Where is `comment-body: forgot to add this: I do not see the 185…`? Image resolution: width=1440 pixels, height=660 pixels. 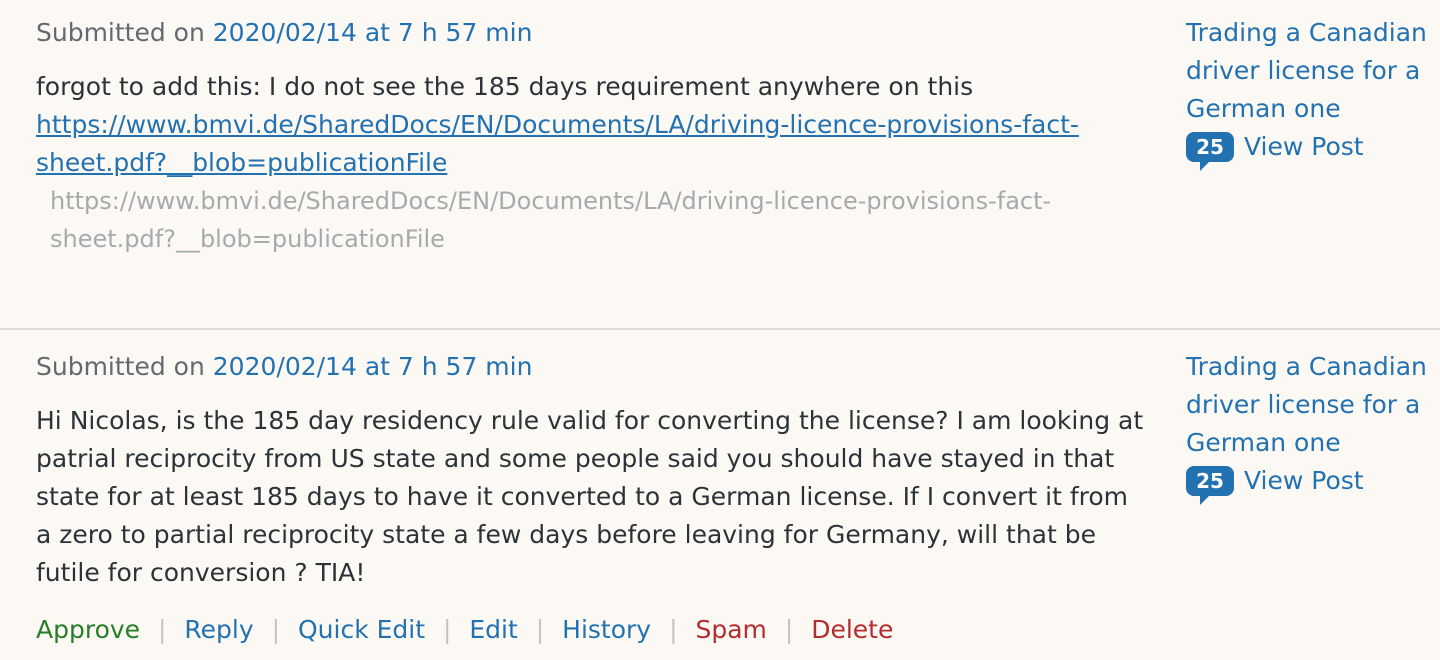 comment-body: forgot to add this: I do not see the 185… is located at coordinates (505, 86).